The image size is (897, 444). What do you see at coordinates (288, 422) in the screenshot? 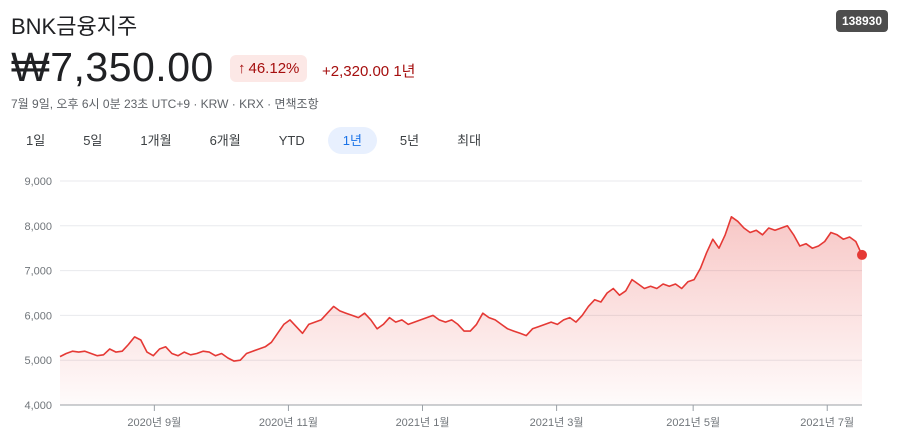
I see `x-axis-label: 2020년 11월` at bounding box center [288, 422].